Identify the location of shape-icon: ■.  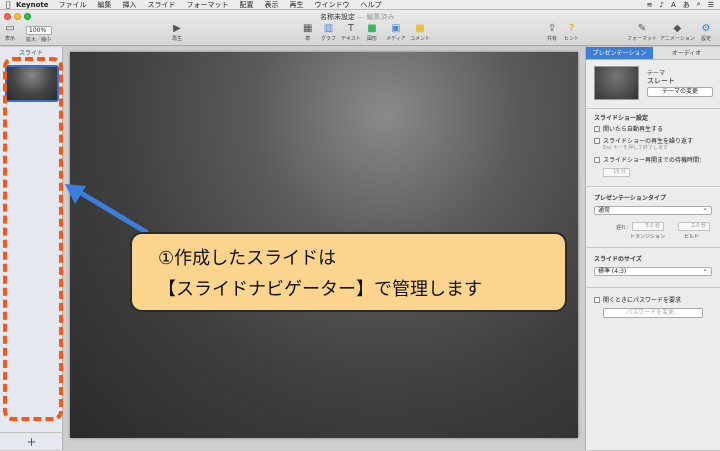
(372, 28).